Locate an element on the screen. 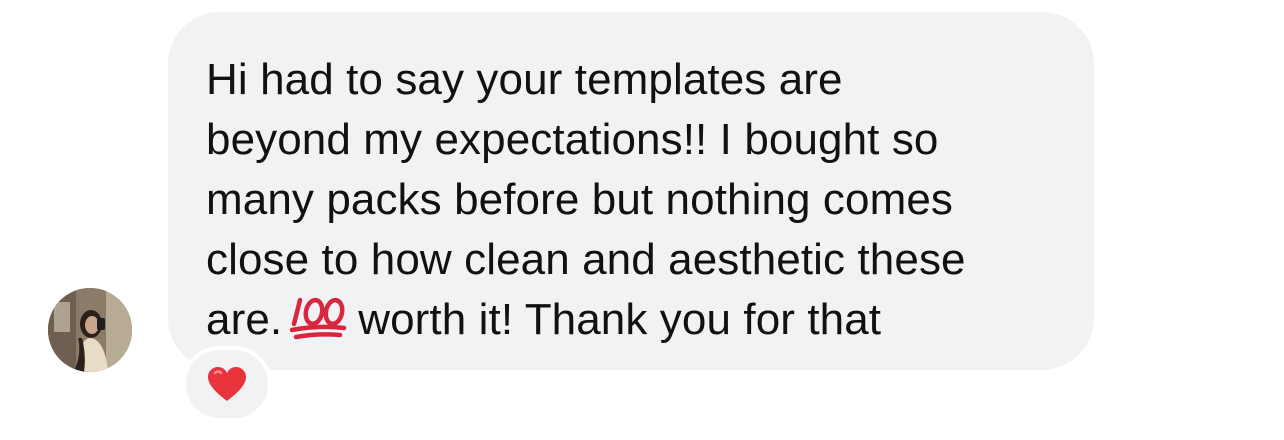 This screenshot has width=1284, height=440. red-heart-icon is located at coordinates (227, 384).